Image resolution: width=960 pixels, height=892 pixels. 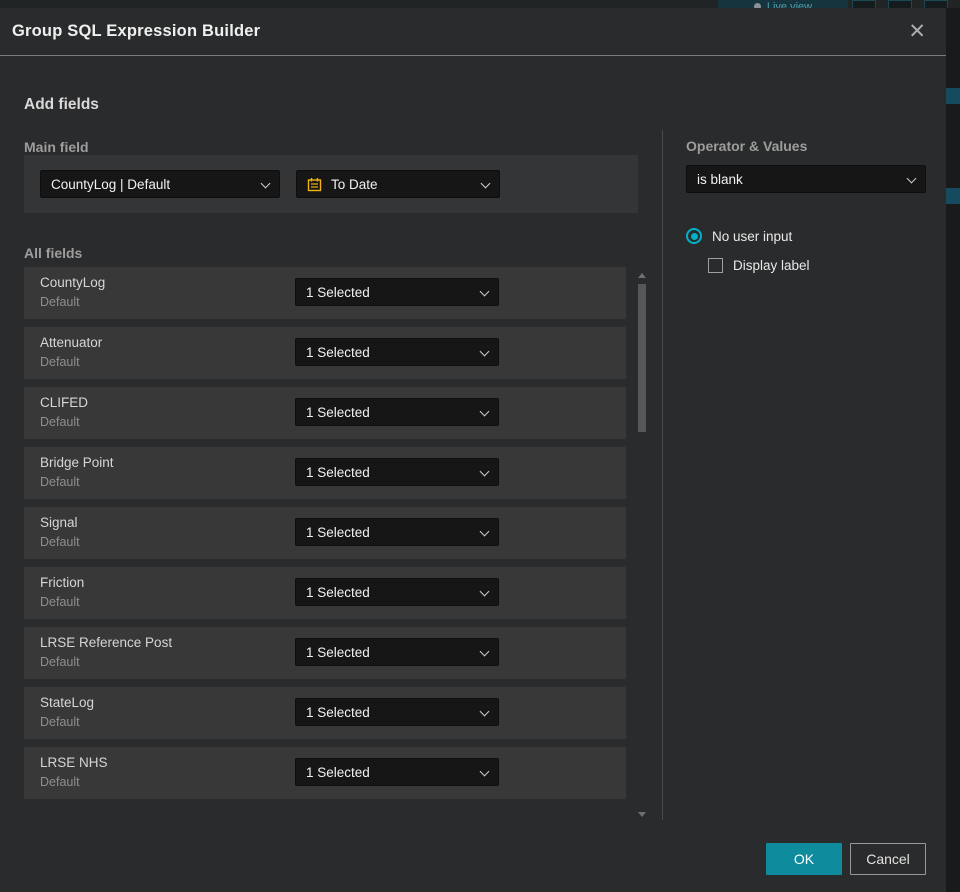 I want to click on field-row: Attenuator Default 1 Selected, so click(x=325, y=353).